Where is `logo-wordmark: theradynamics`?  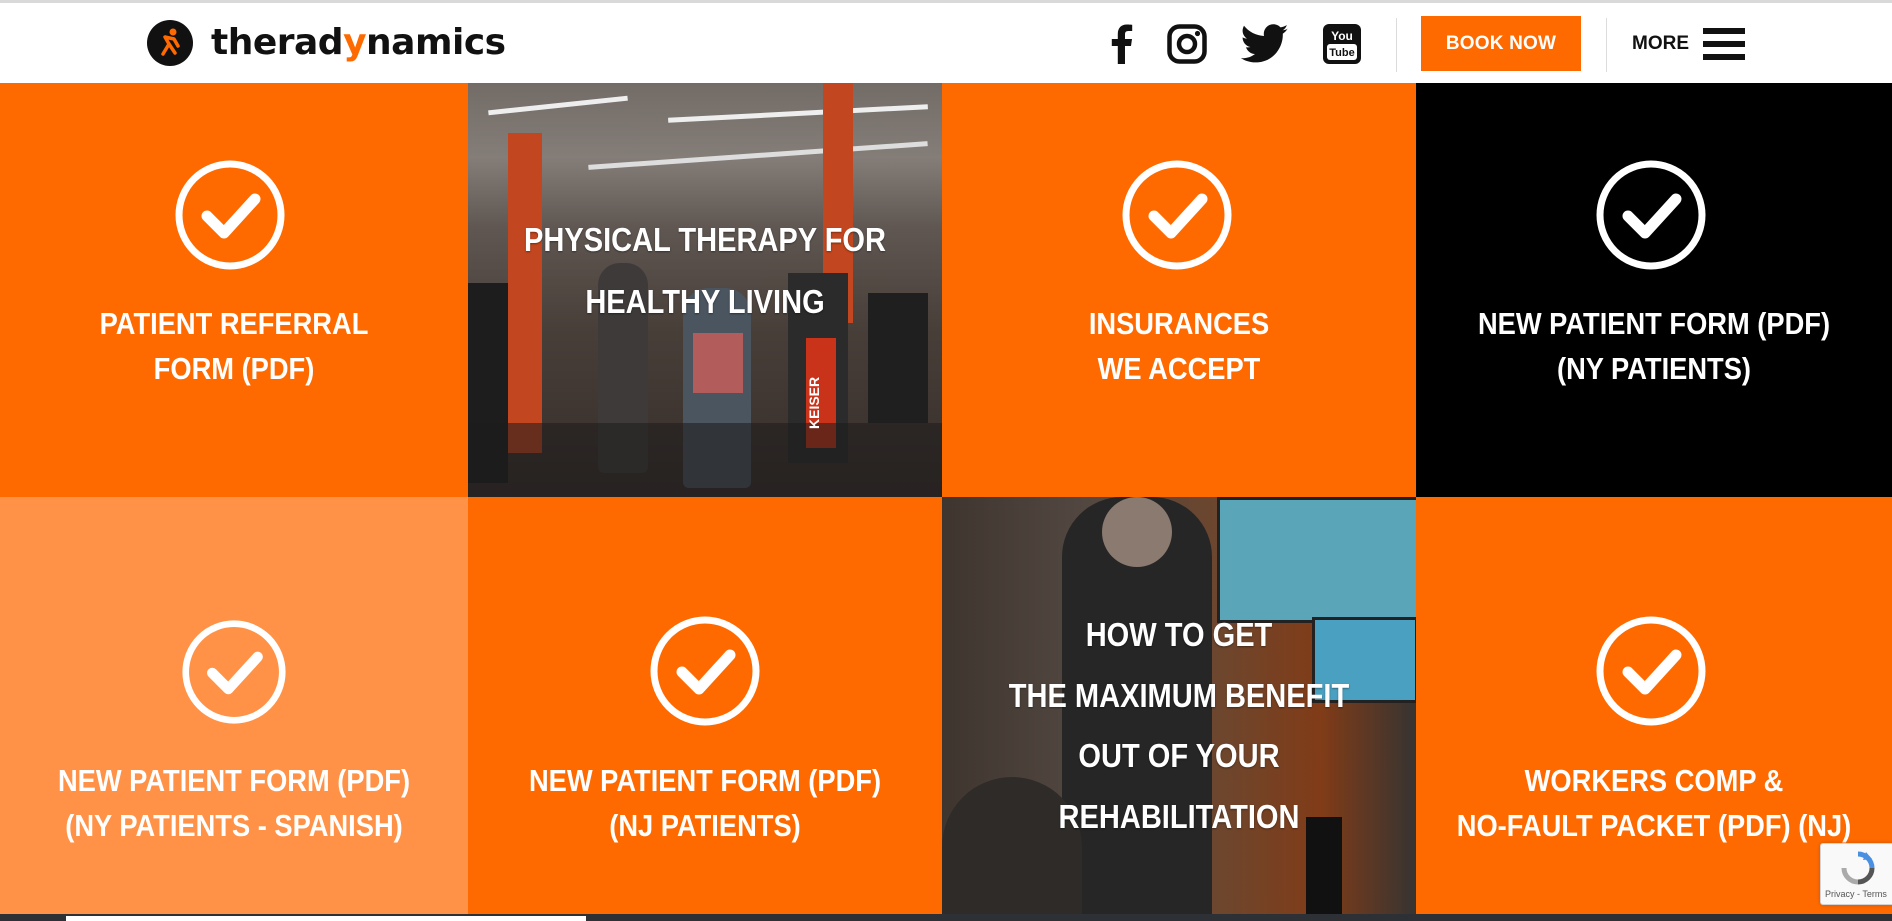 logo-wordmark: theradynamics is located at coordinates (358, 43).